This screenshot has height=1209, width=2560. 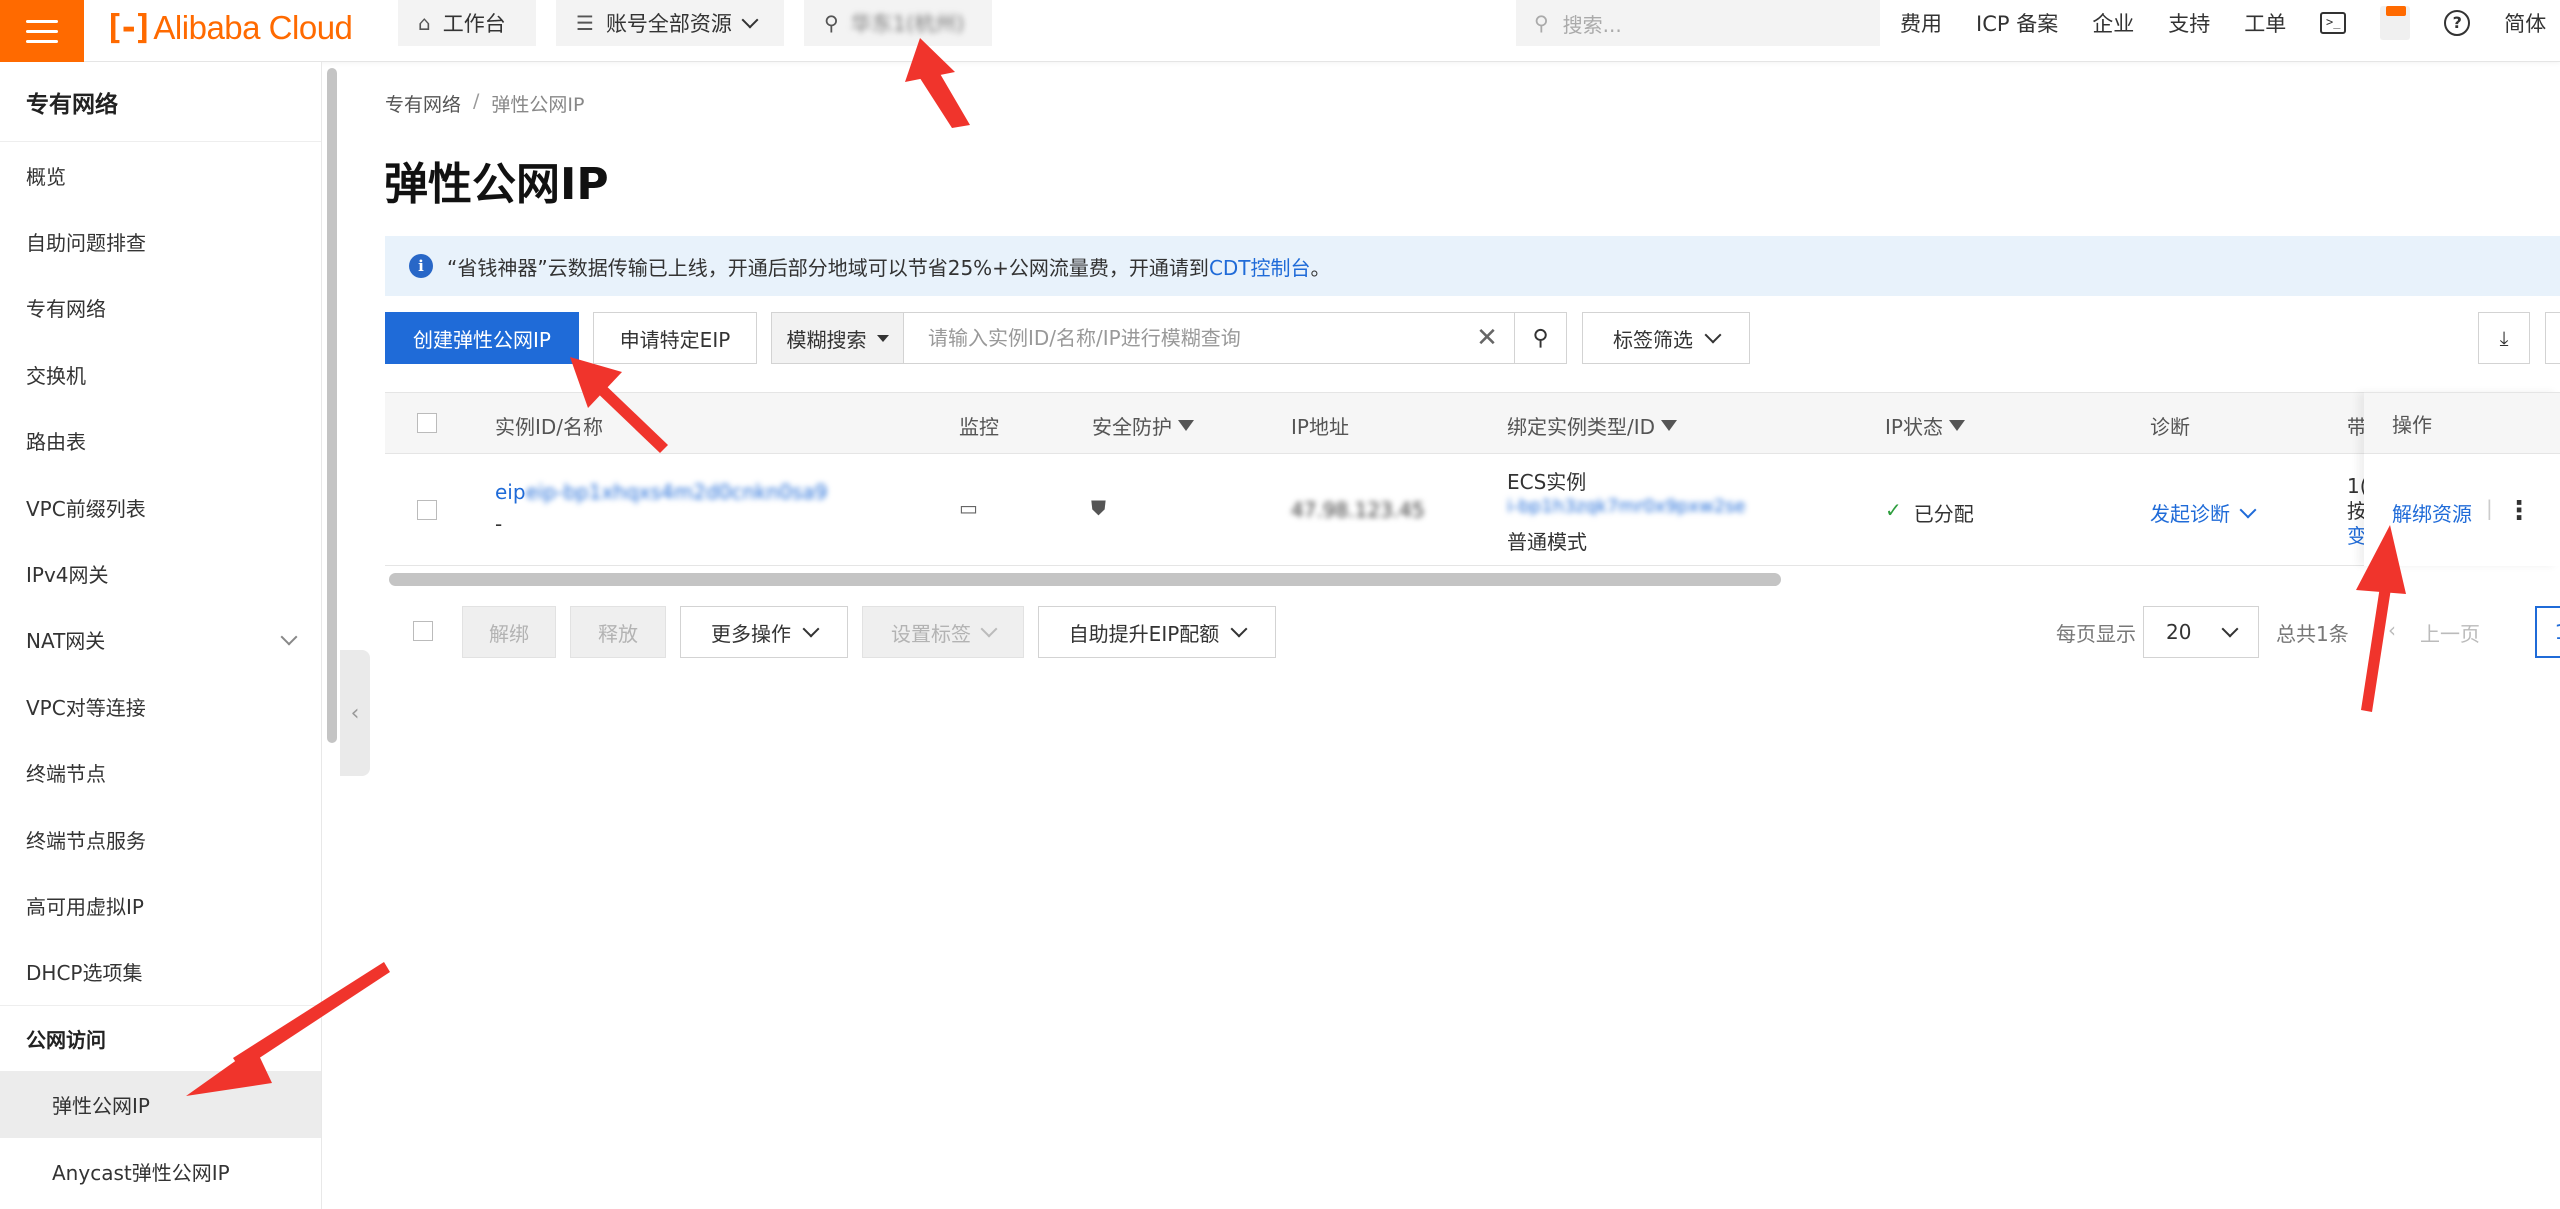 I want to click on check-icon: ✓, so click(x=1893, y=510).